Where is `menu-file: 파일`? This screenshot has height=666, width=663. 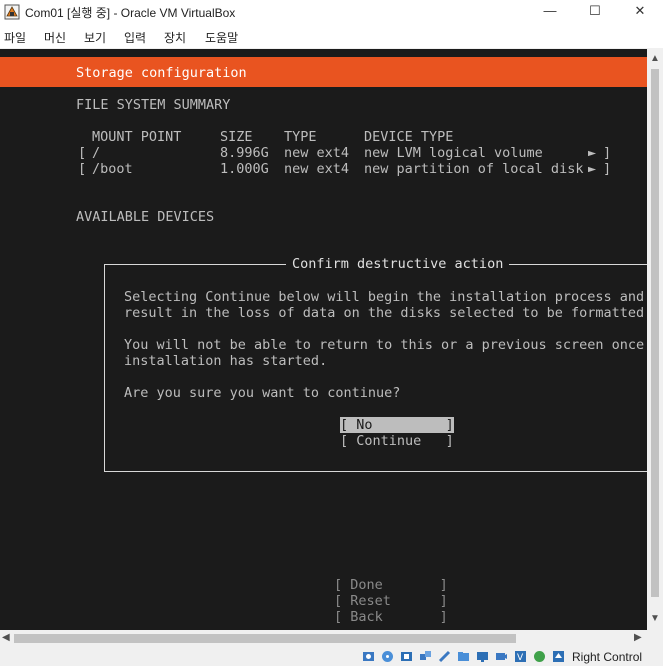 menu-file: 파일 is located at coordinates (15, 37).